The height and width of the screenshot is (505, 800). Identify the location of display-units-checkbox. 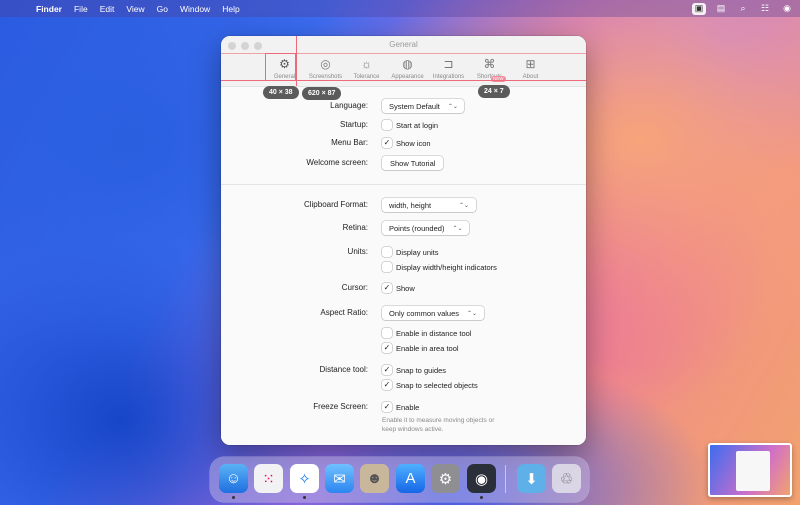
(387, 252).